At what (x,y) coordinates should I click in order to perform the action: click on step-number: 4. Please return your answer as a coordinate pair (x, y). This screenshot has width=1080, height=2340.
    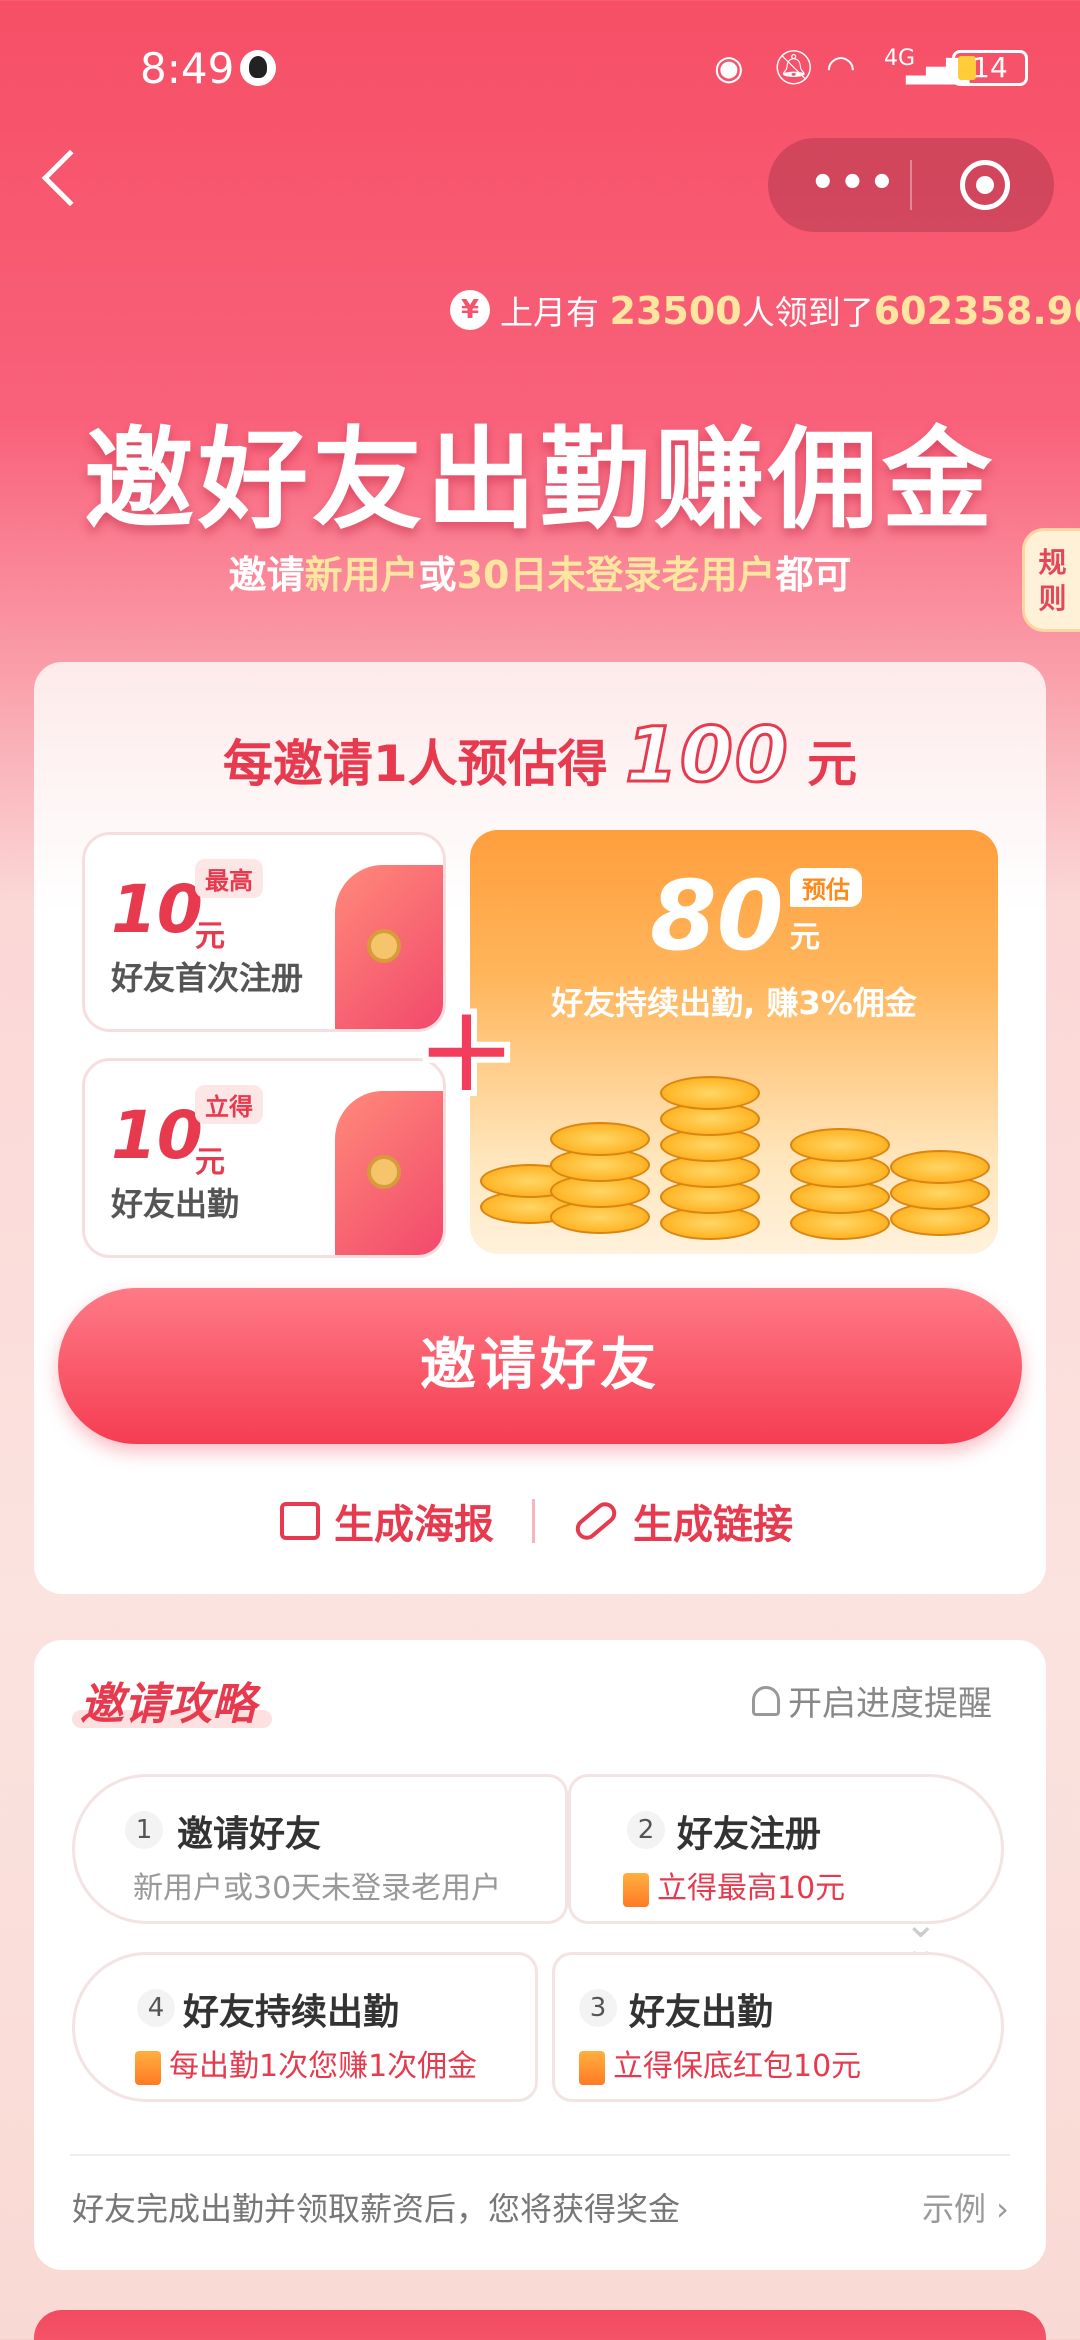
    Looking at the image, I should click on (156, 2008).